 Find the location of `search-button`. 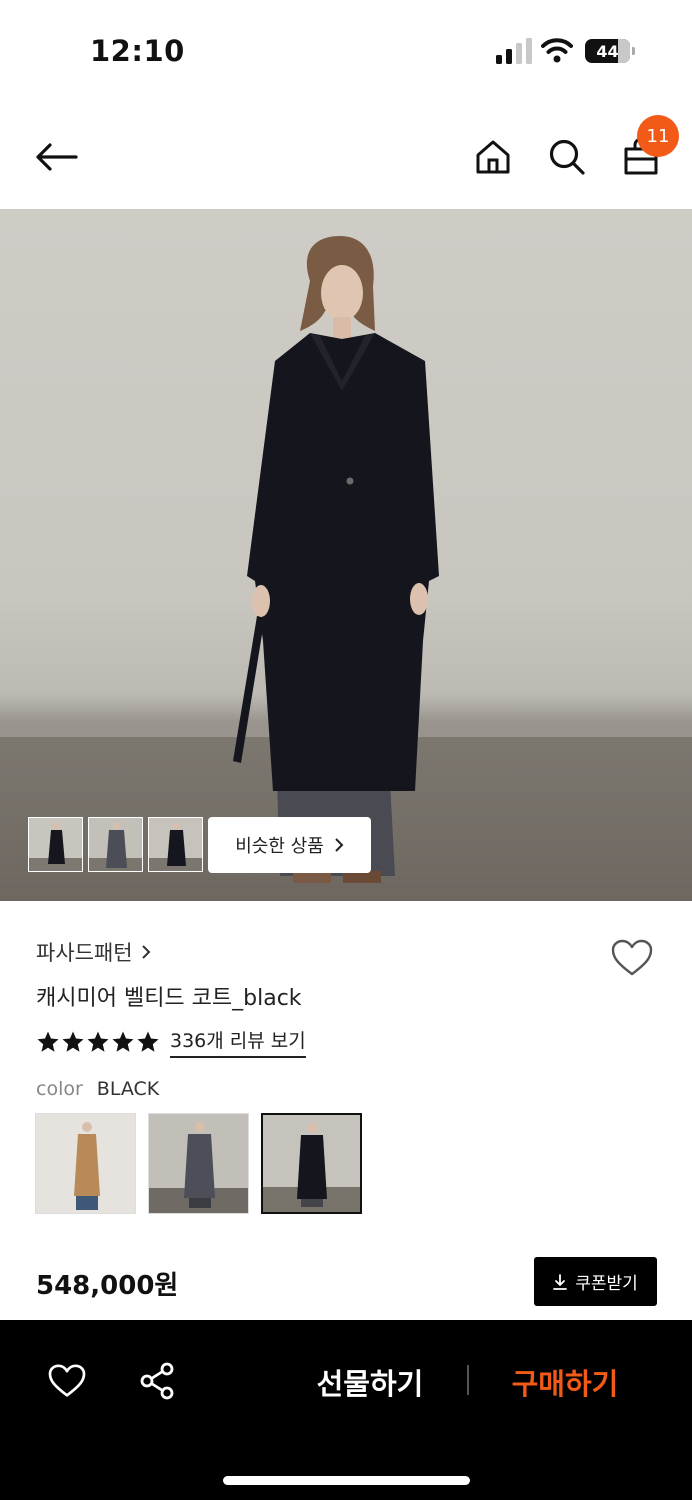

search-button is located at coordinates (567, 157).